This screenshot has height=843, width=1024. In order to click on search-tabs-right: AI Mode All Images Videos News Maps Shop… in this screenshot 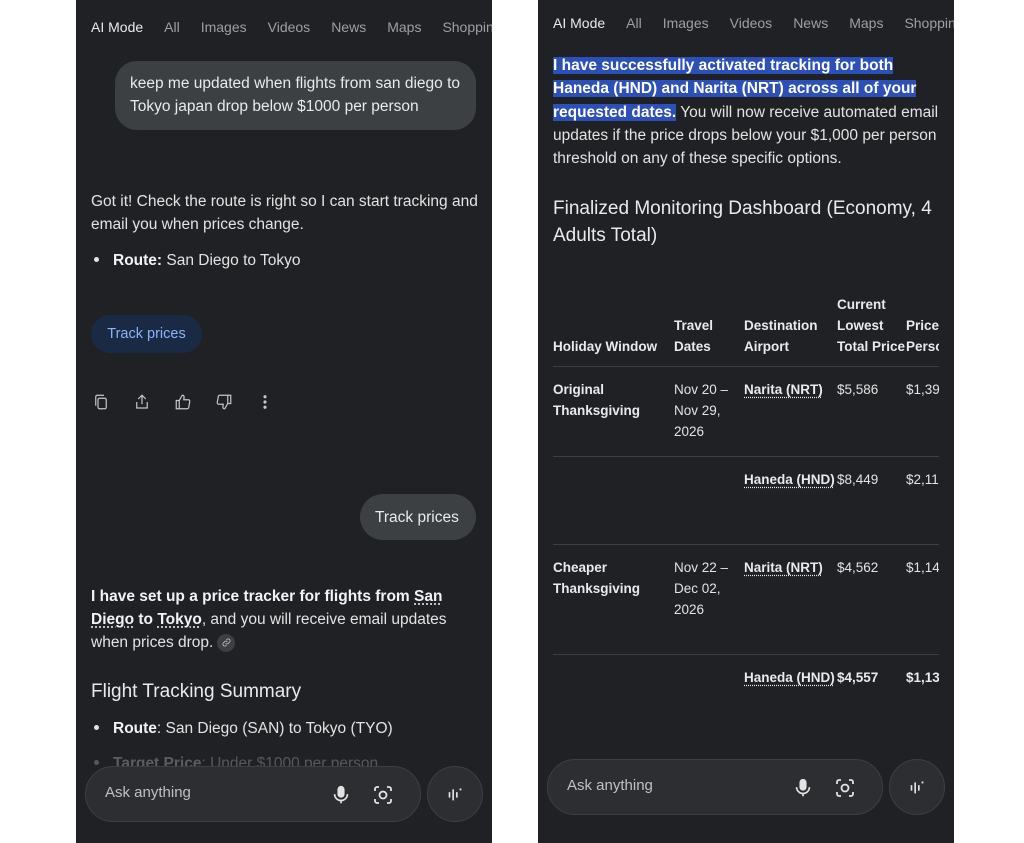, I will do `click(753, 23)`.